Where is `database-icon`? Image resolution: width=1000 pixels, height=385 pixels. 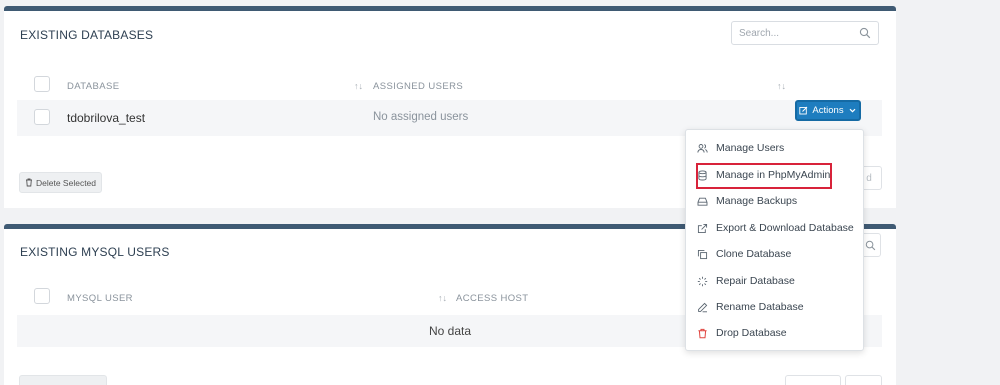 database-icon is located at coordinates (702, 174).